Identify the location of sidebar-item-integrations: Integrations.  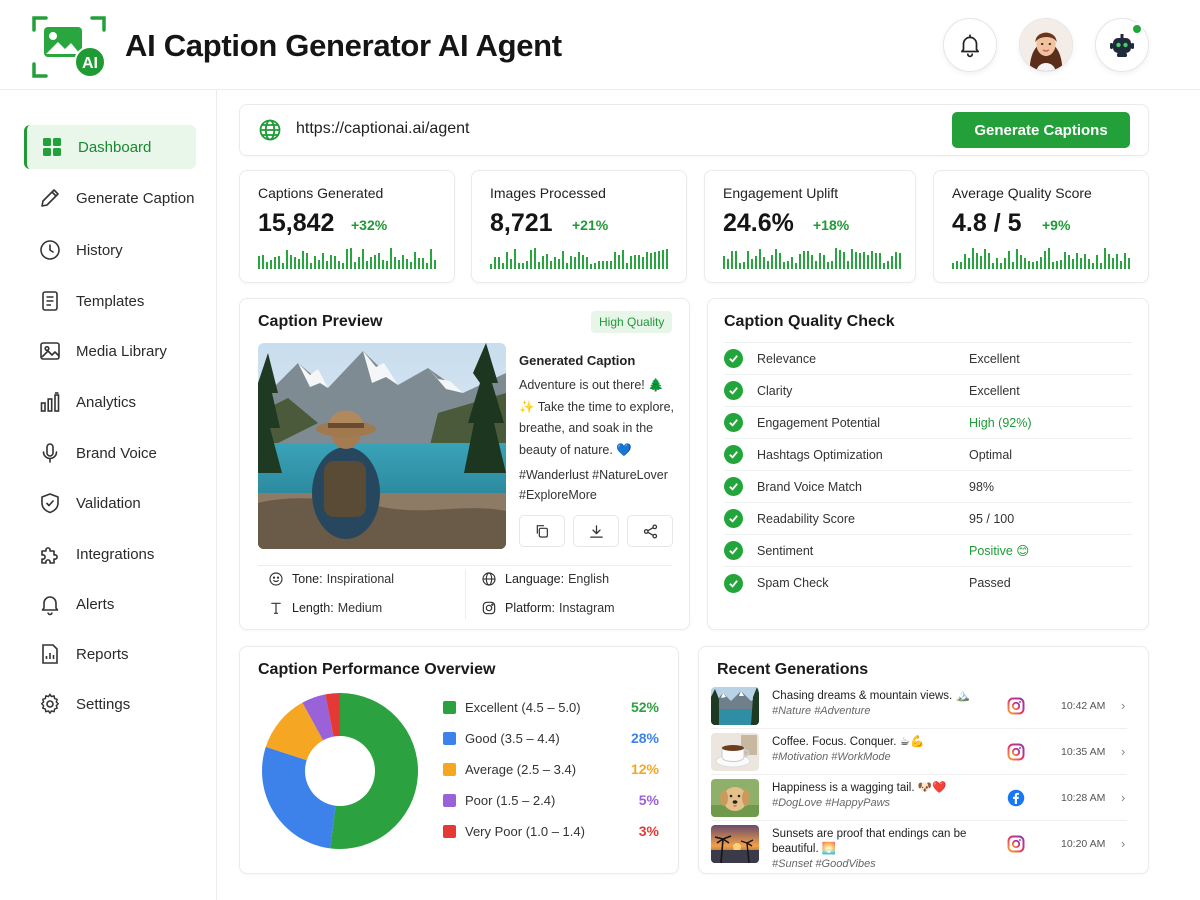
(110, 554).